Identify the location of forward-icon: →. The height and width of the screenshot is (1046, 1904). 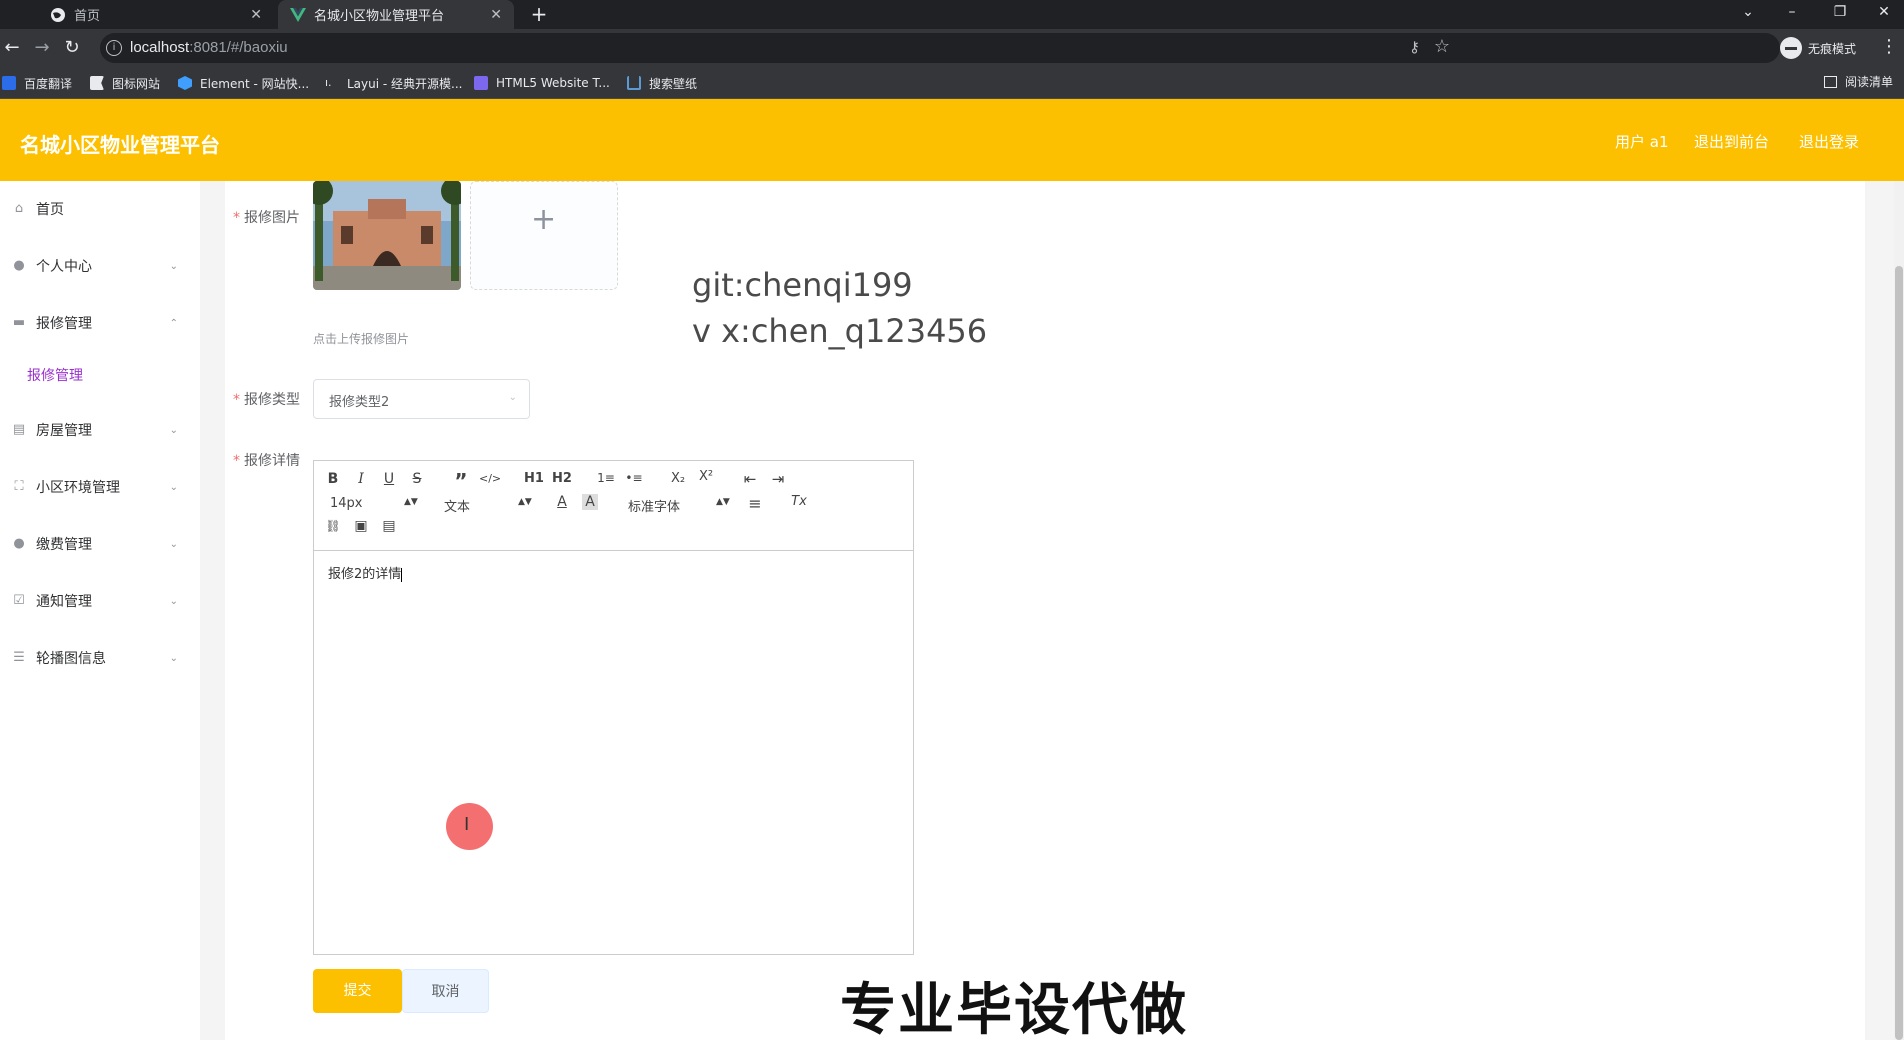
(42, 48).